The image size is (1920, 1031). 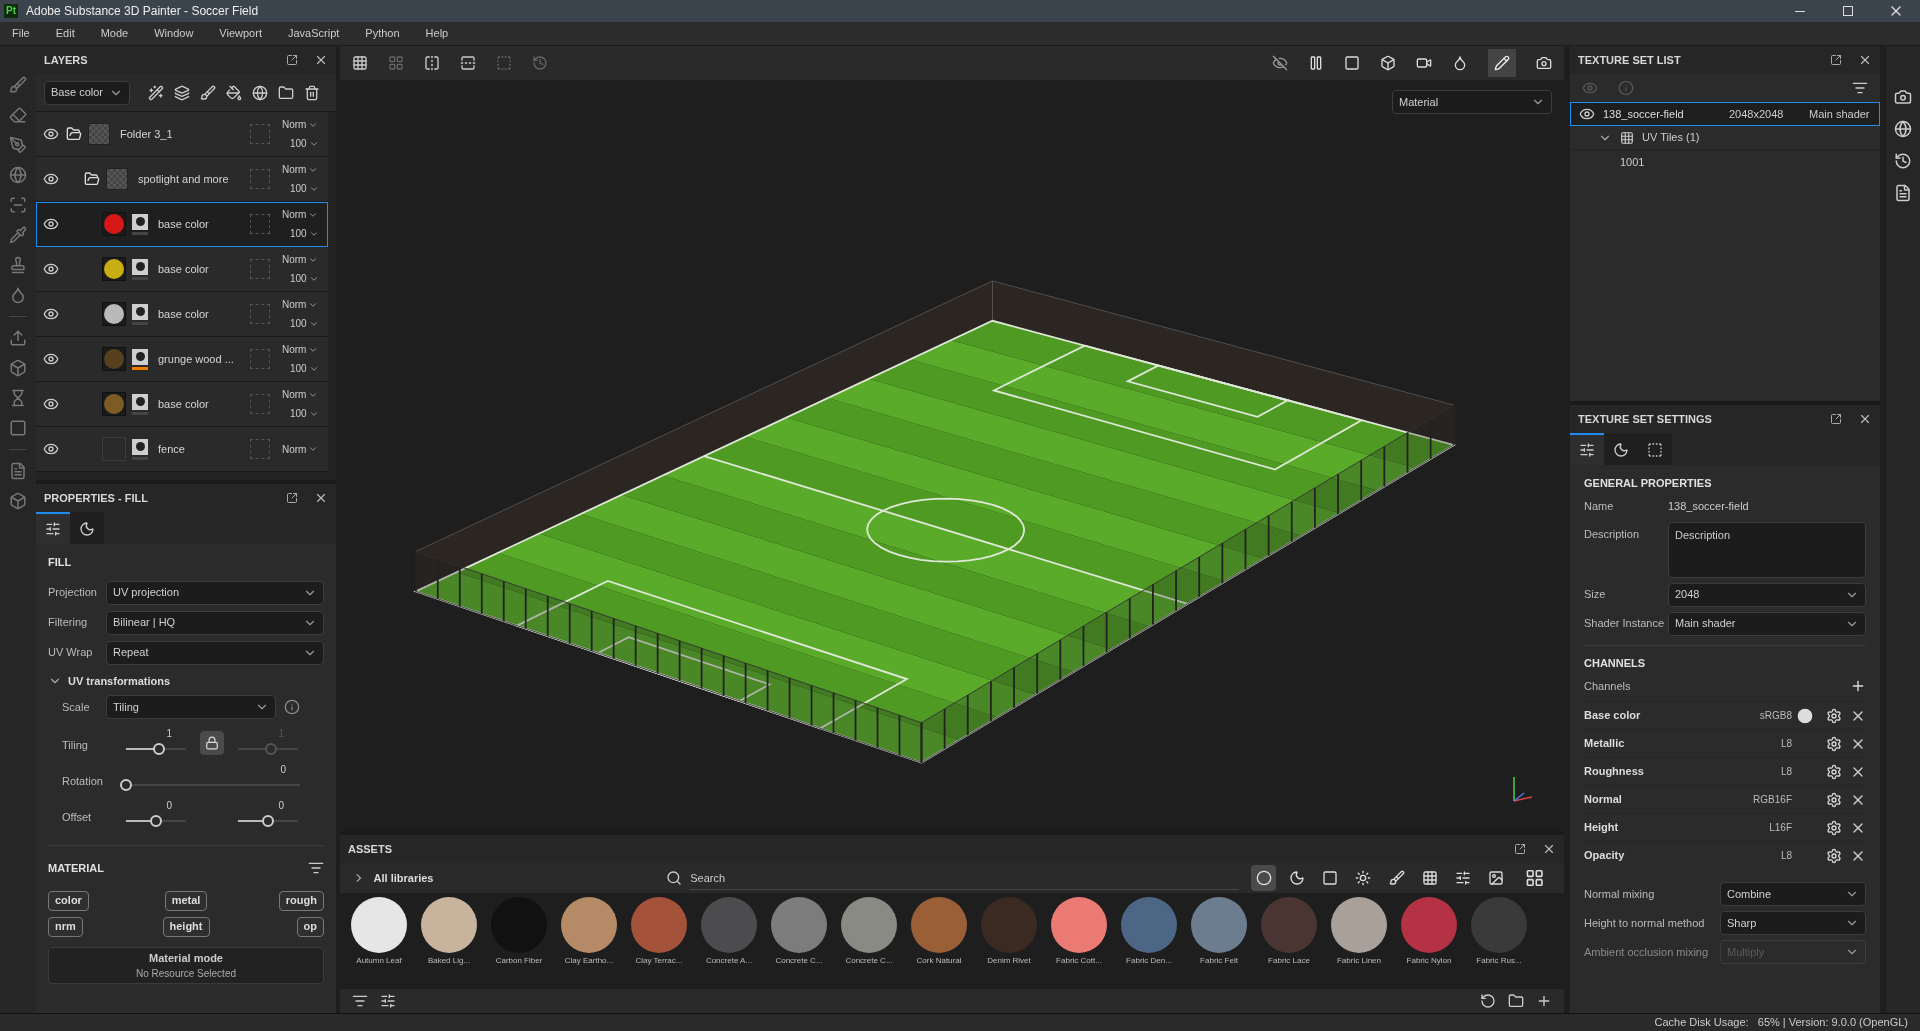 I want to click on layer-row: Folder 3_1 Norm 100, so click(x=182, y=134).